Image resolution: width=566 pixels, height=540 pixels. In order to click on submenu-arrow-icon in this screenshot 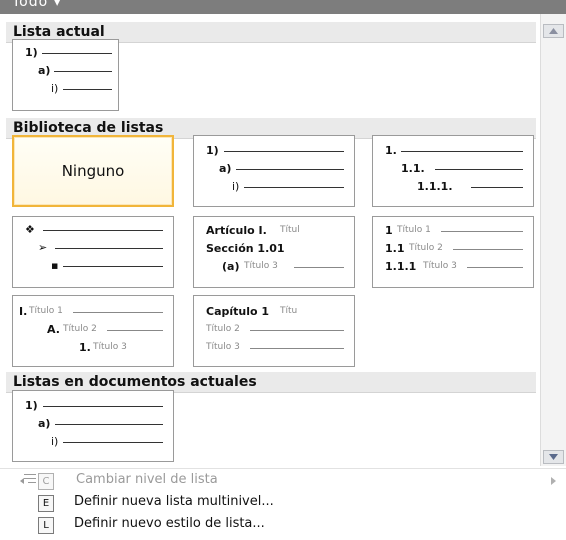, I will do `click(553, 481)`.